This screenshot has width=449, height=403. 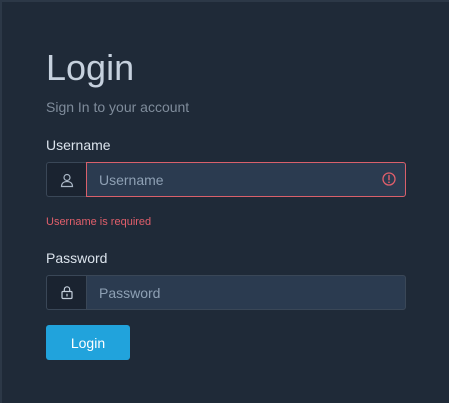 What do you see at coordinates (90, 67) in the screenshot?
I see `page-title: Login` at bounding box center [90, 67].